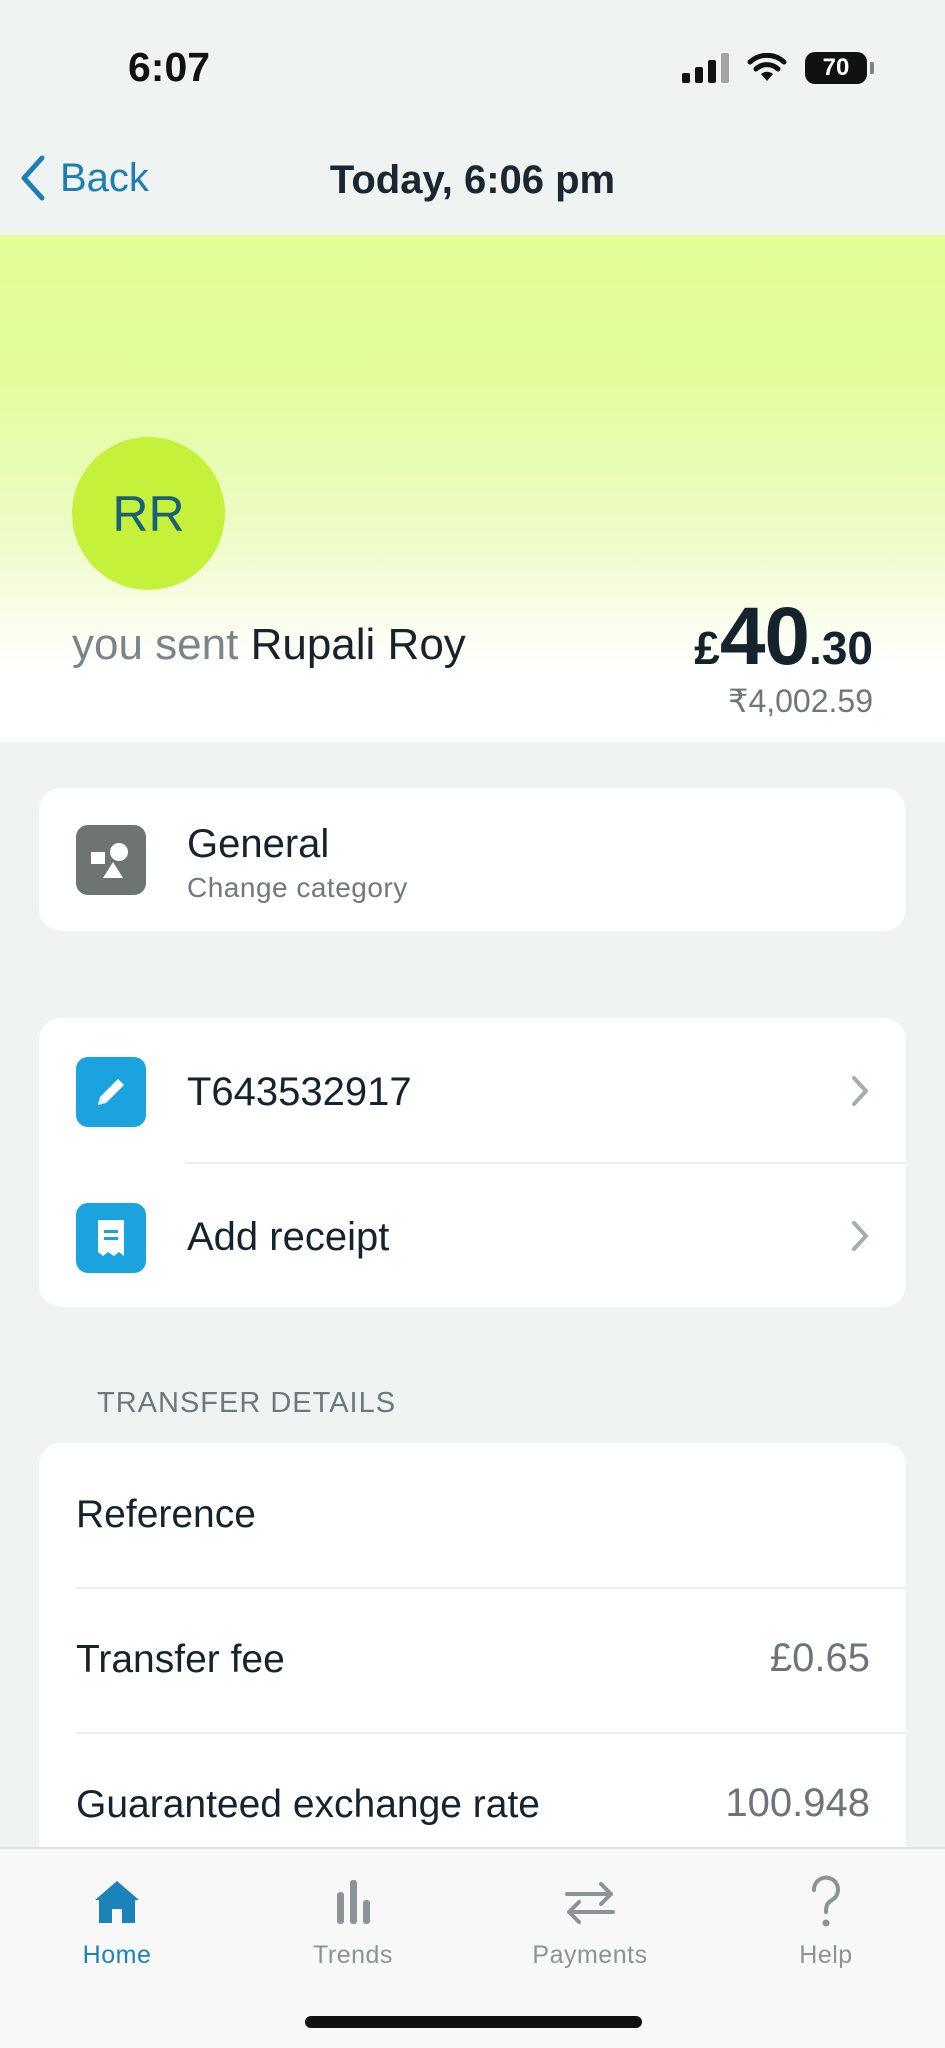 Image resolution: width=945 pixels, height=2048 pixels. What do you see at coordinates (473, 2022) in the screenshot?
I see `home-indicator` at bounding box center [473, 2022].